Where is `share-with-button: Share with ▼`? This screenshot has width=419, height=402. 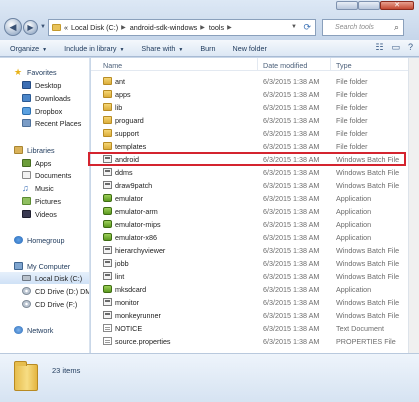 share-with-button: Share with ▼ is located at coordinates (162, 48).